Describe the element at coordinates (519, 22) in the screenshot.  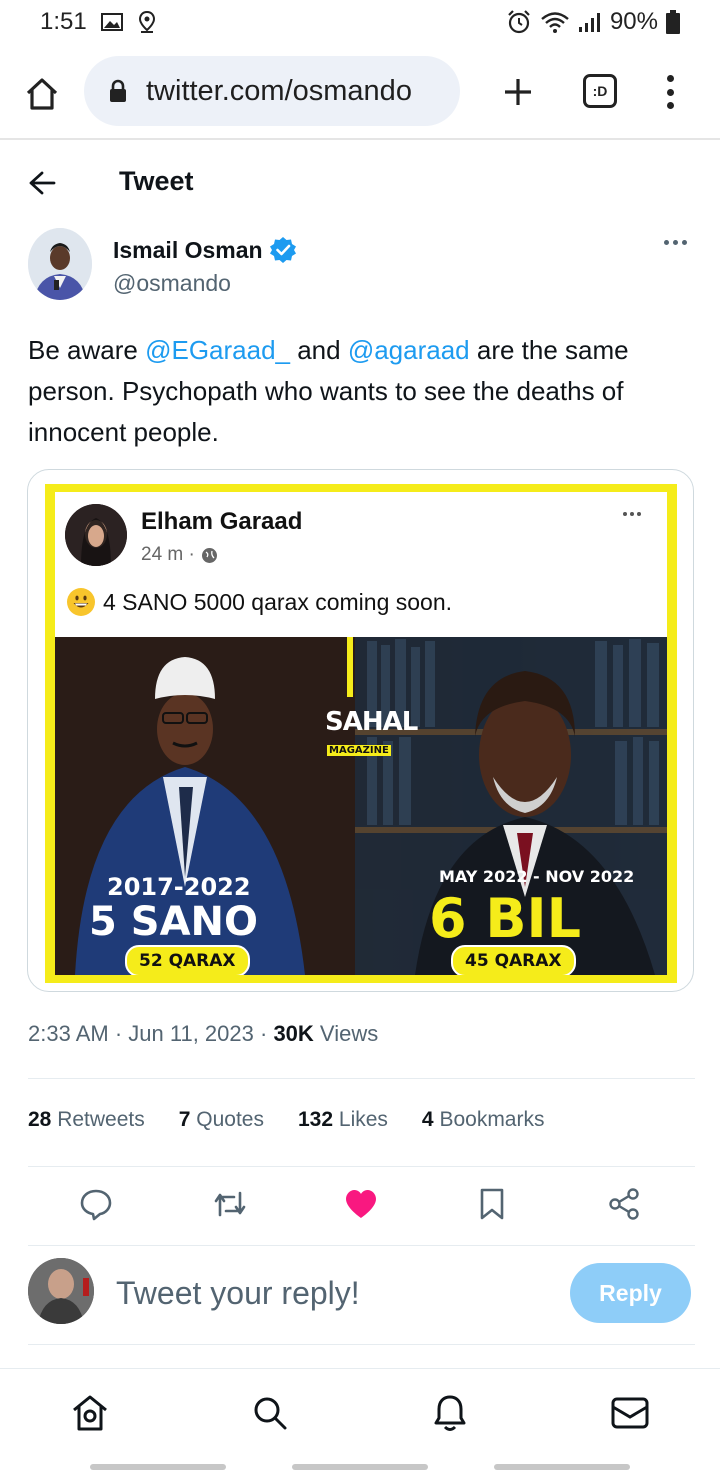
I see `alarm-icon` at that location.